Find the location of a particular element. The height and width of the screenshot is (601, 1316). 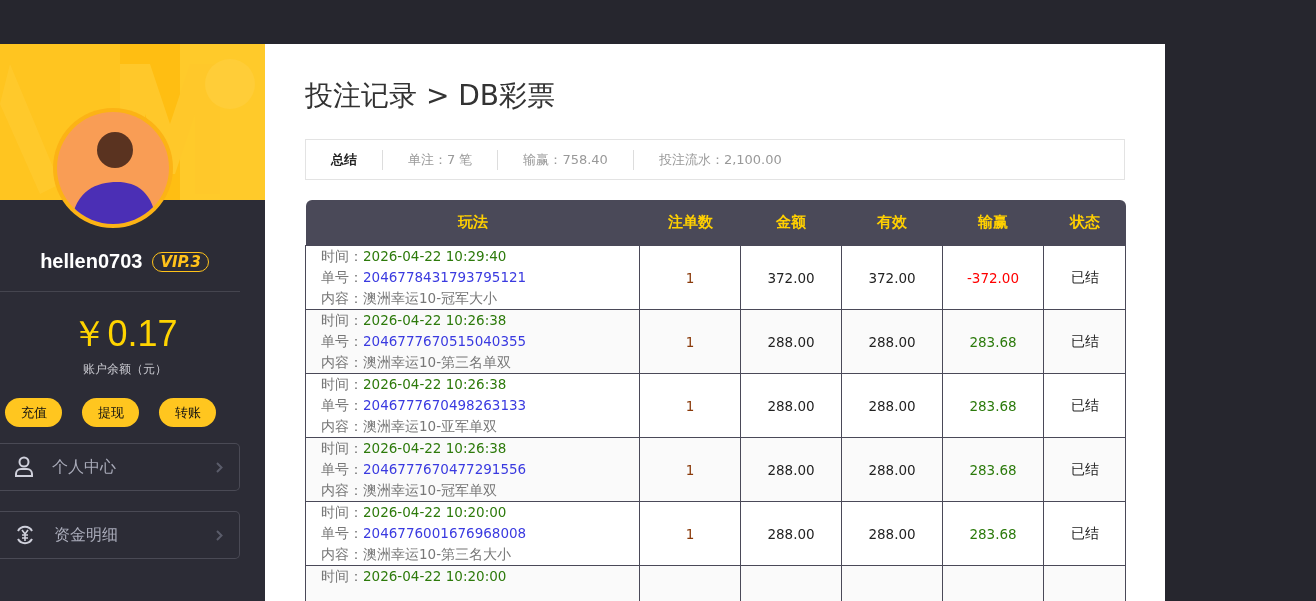

bet-content: 内容：澳洲幸运10-冠军大小 is located at coordinates (410, 298).